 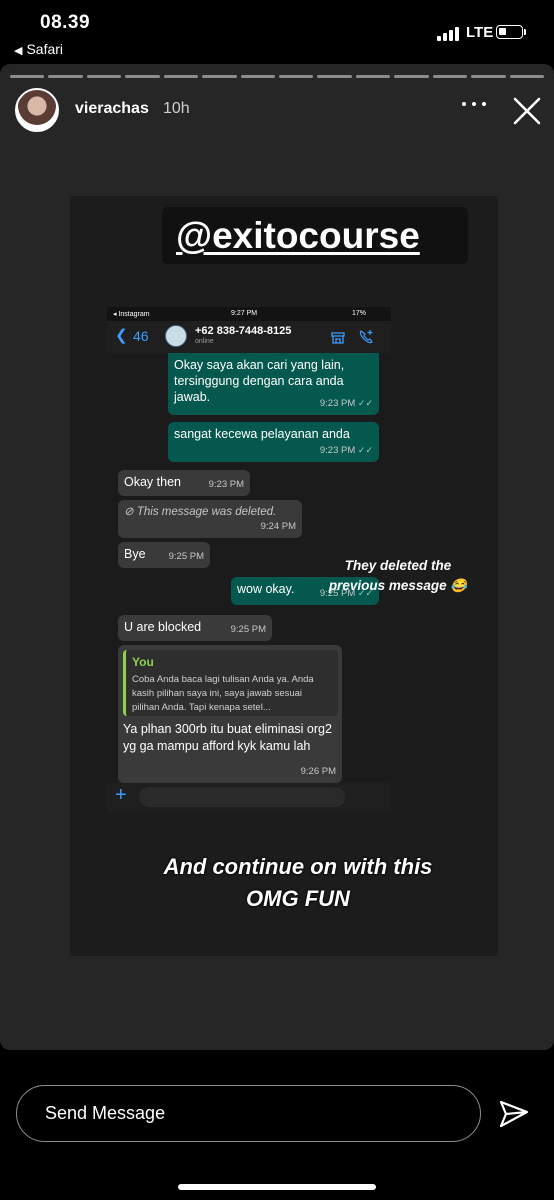 I want to click on message-bubble: U are blocked 9:25 PM, so click(x=195, y=628).